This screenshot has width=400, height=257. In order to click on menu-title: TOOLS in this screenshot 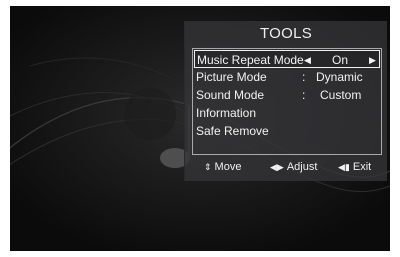, I will do `click(286, 33)`.